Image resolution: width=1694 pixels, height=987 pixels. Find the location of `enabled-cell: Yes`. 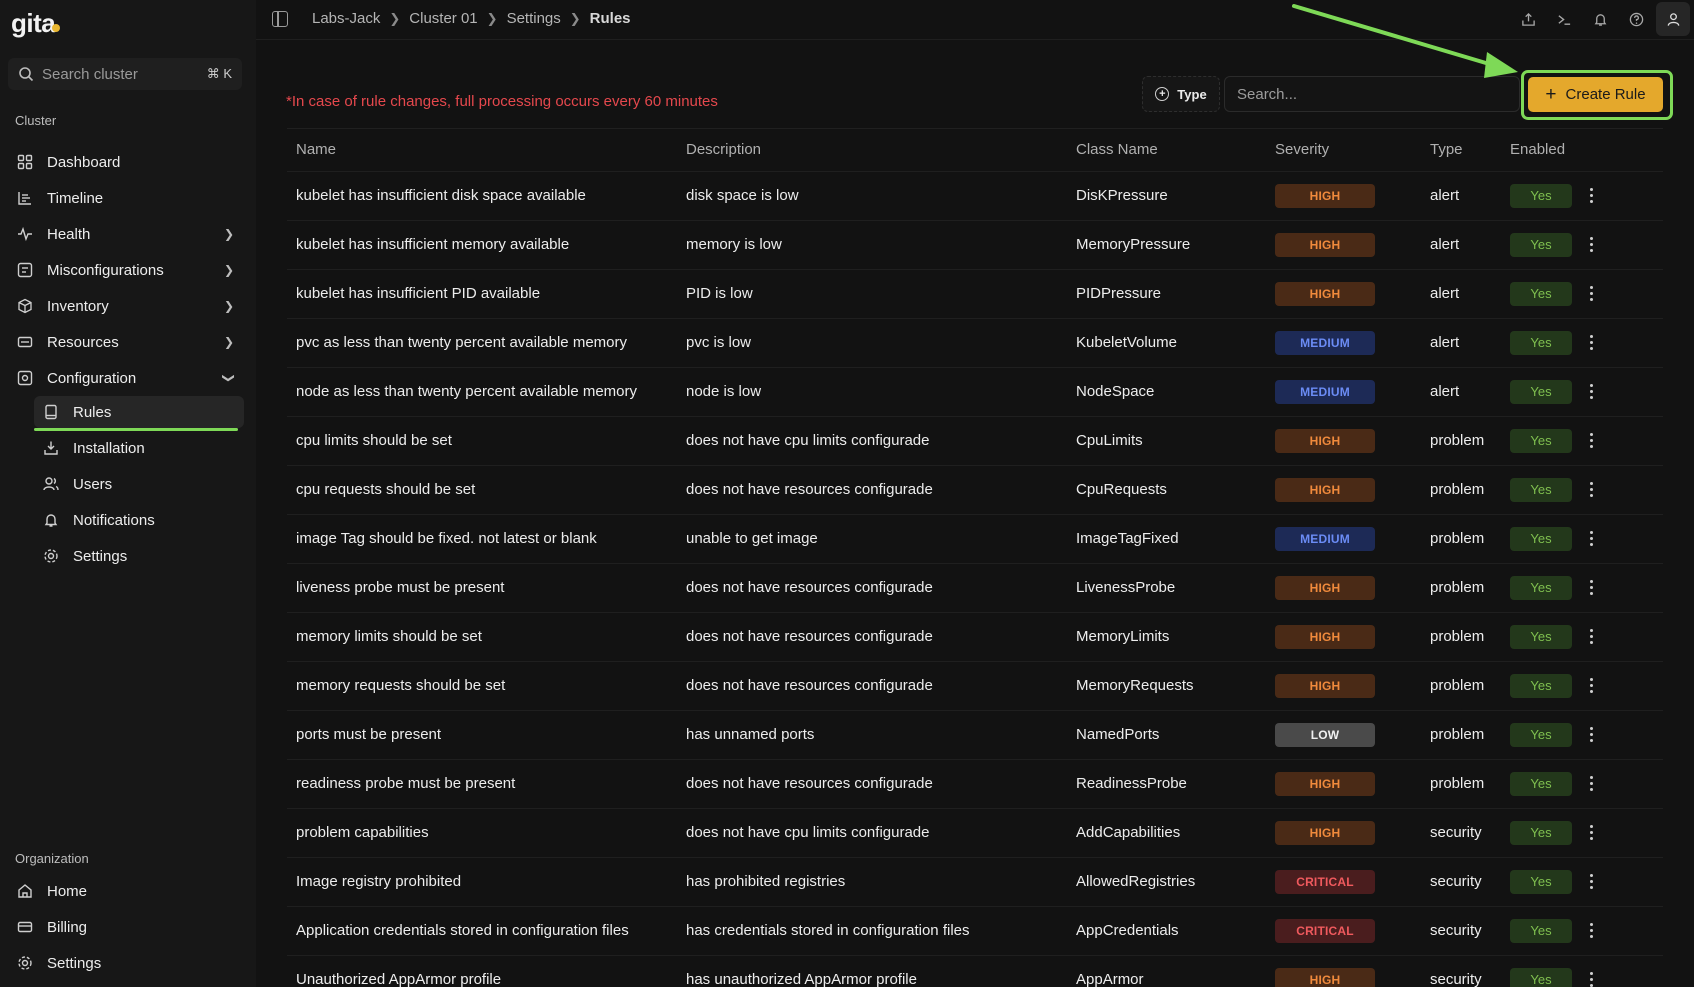

enabled-cell: Yes is located at coordinates (1582, 587).